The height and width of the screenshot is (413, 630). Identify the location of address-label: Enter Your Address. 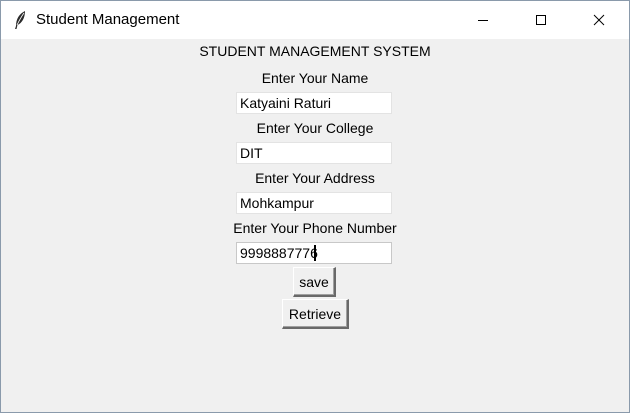
(315, 178).